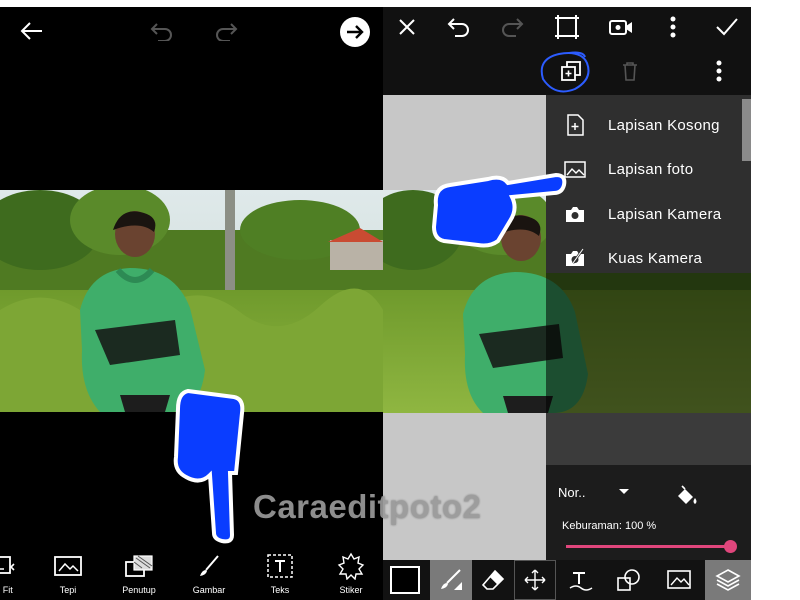  What do you see at coordinates (351, 566) in the screenshot?
I see `sticker-icon` at bounding box center [351, 566].